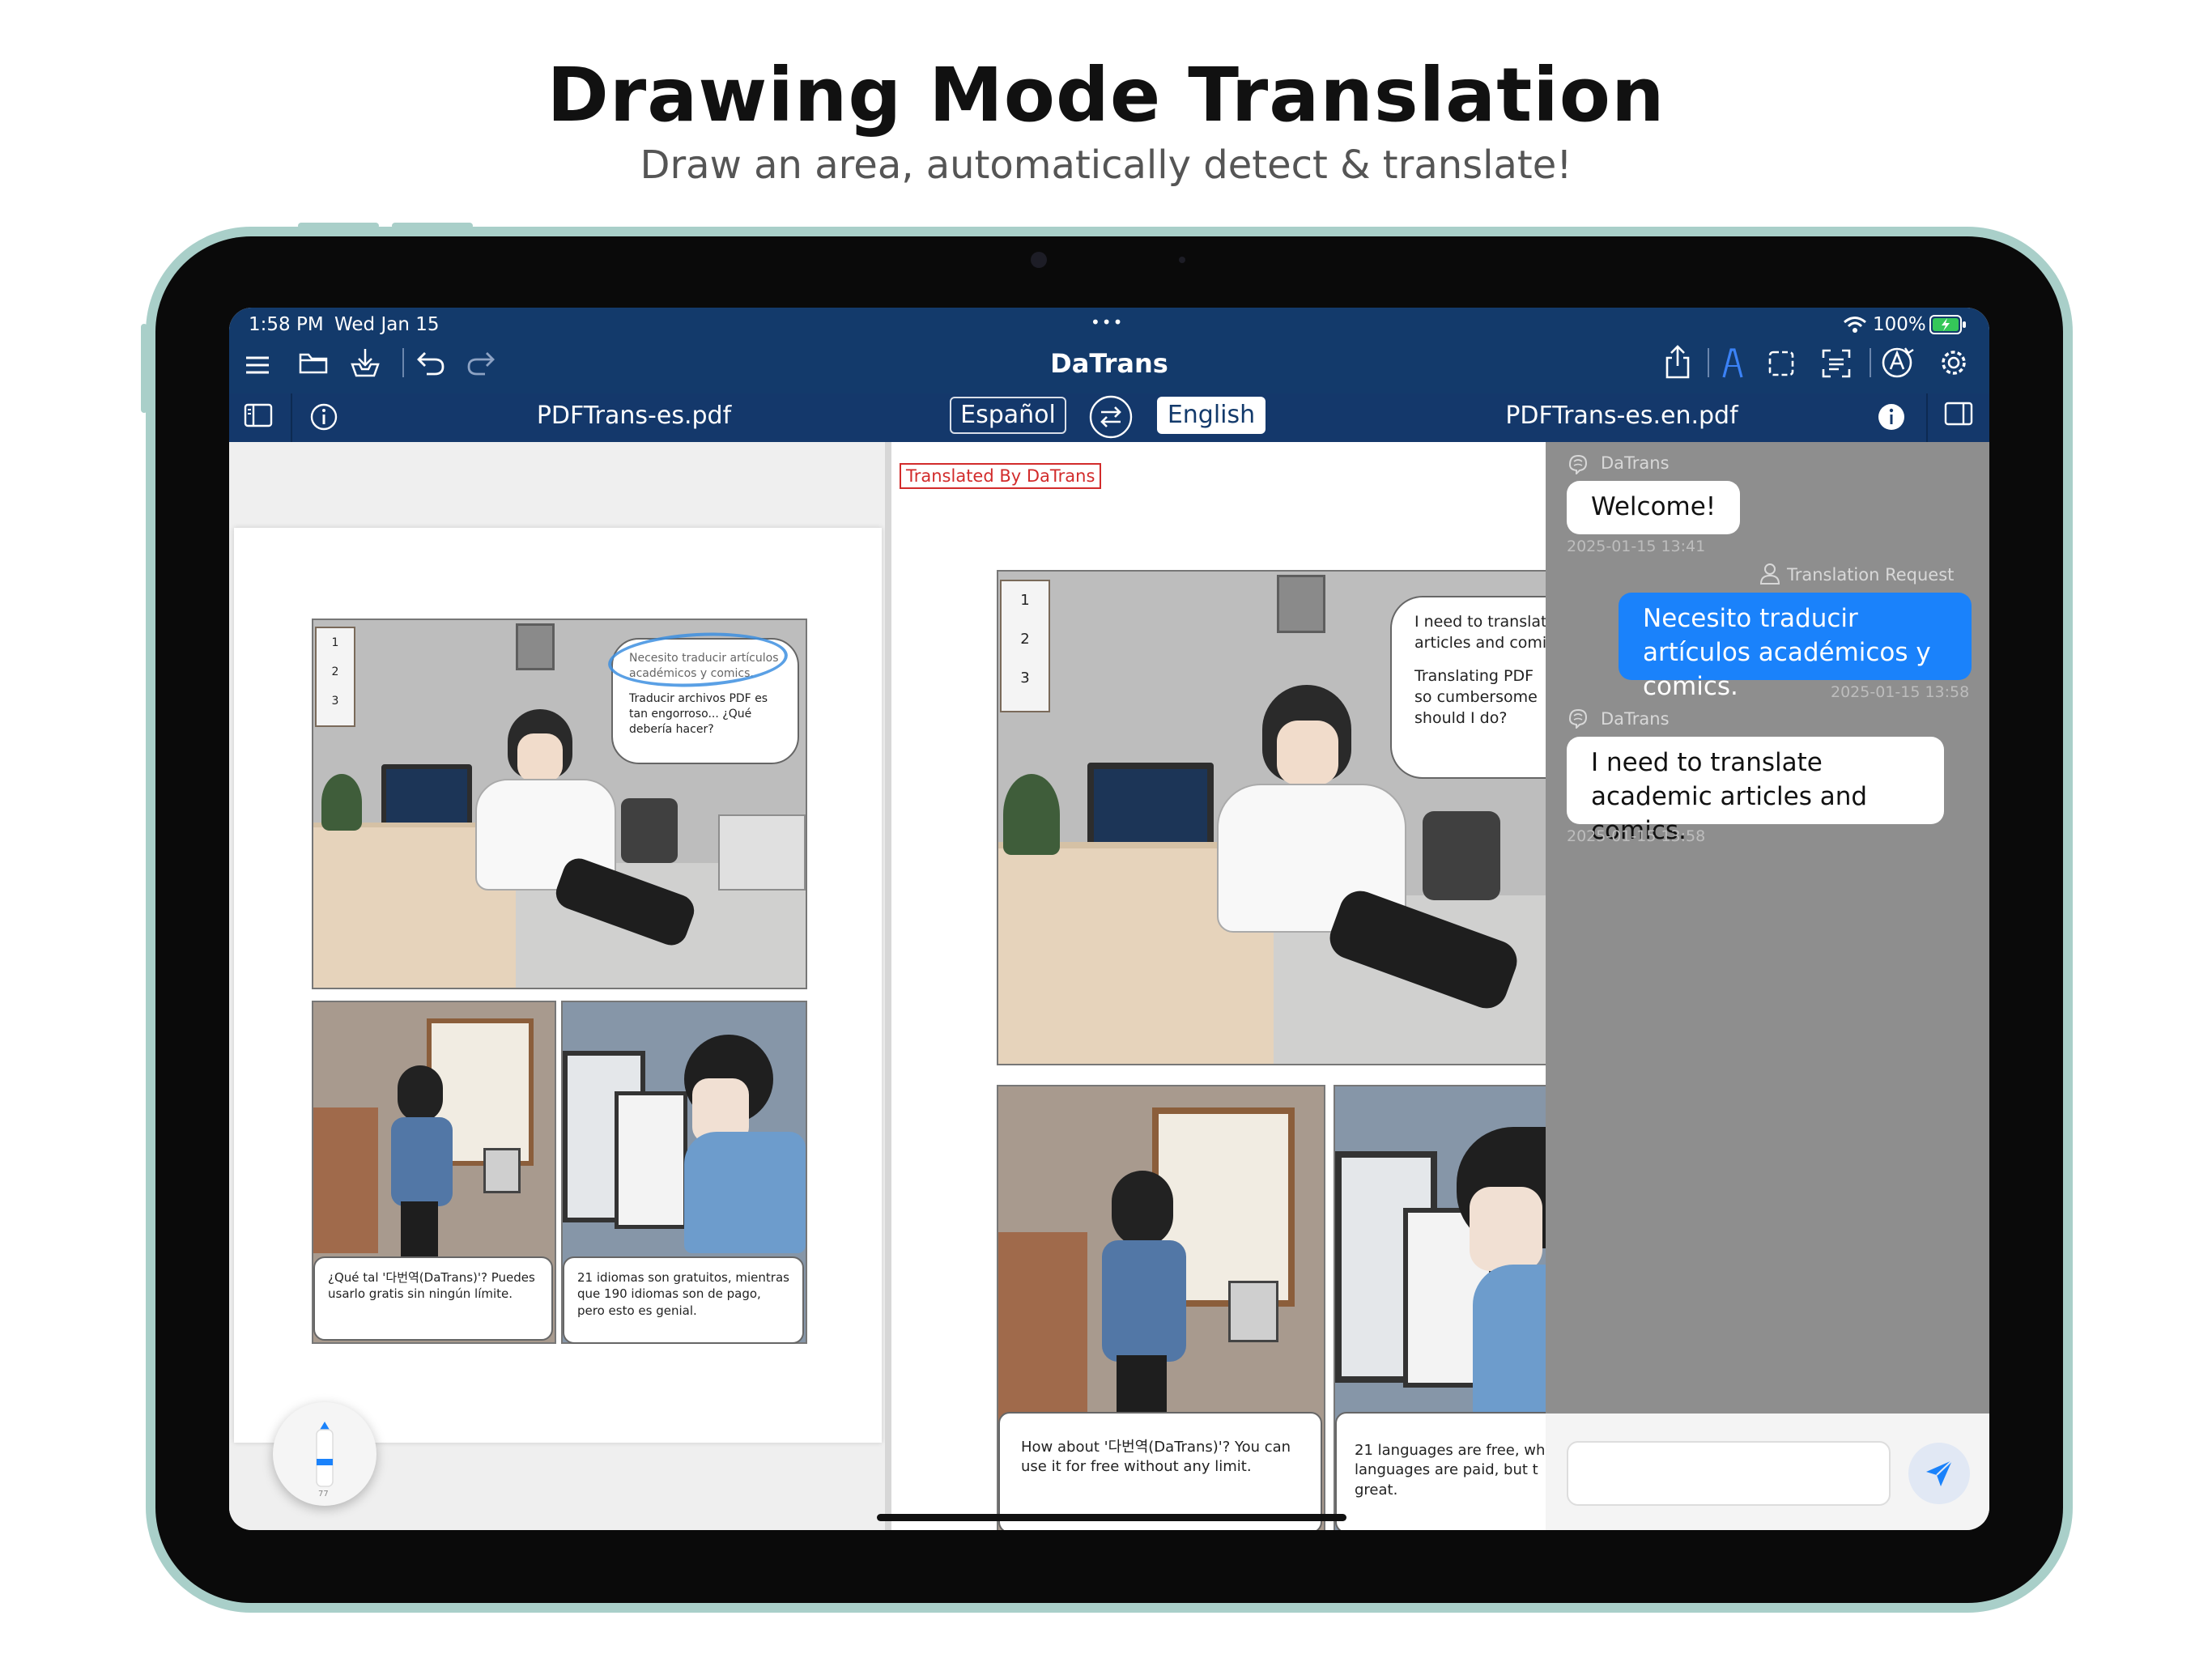  What do you see at coordinates (1622, 416) in the screenshot?
I see `target-file-name: PDFTrans-es.en.pdf` at bounding box center [1622, 416].